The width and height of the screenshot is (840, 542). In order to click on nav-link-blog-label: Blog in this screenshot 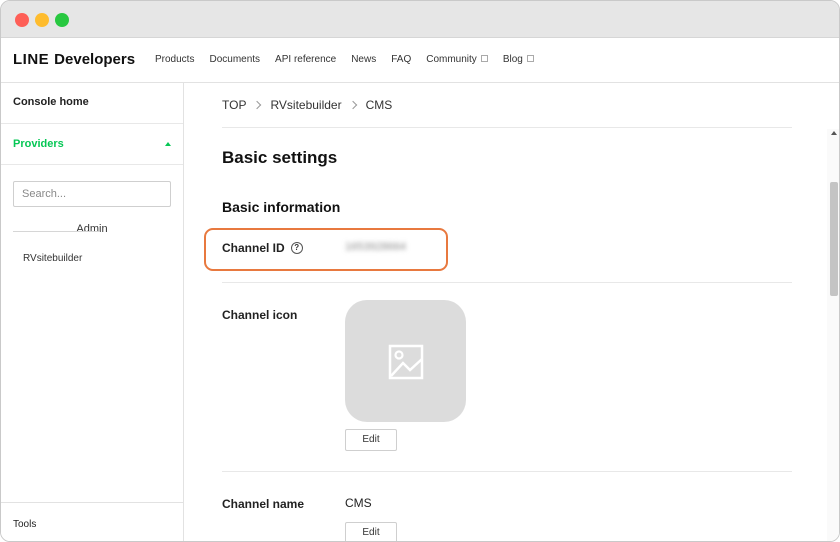, I will do `click(512, 59)`.